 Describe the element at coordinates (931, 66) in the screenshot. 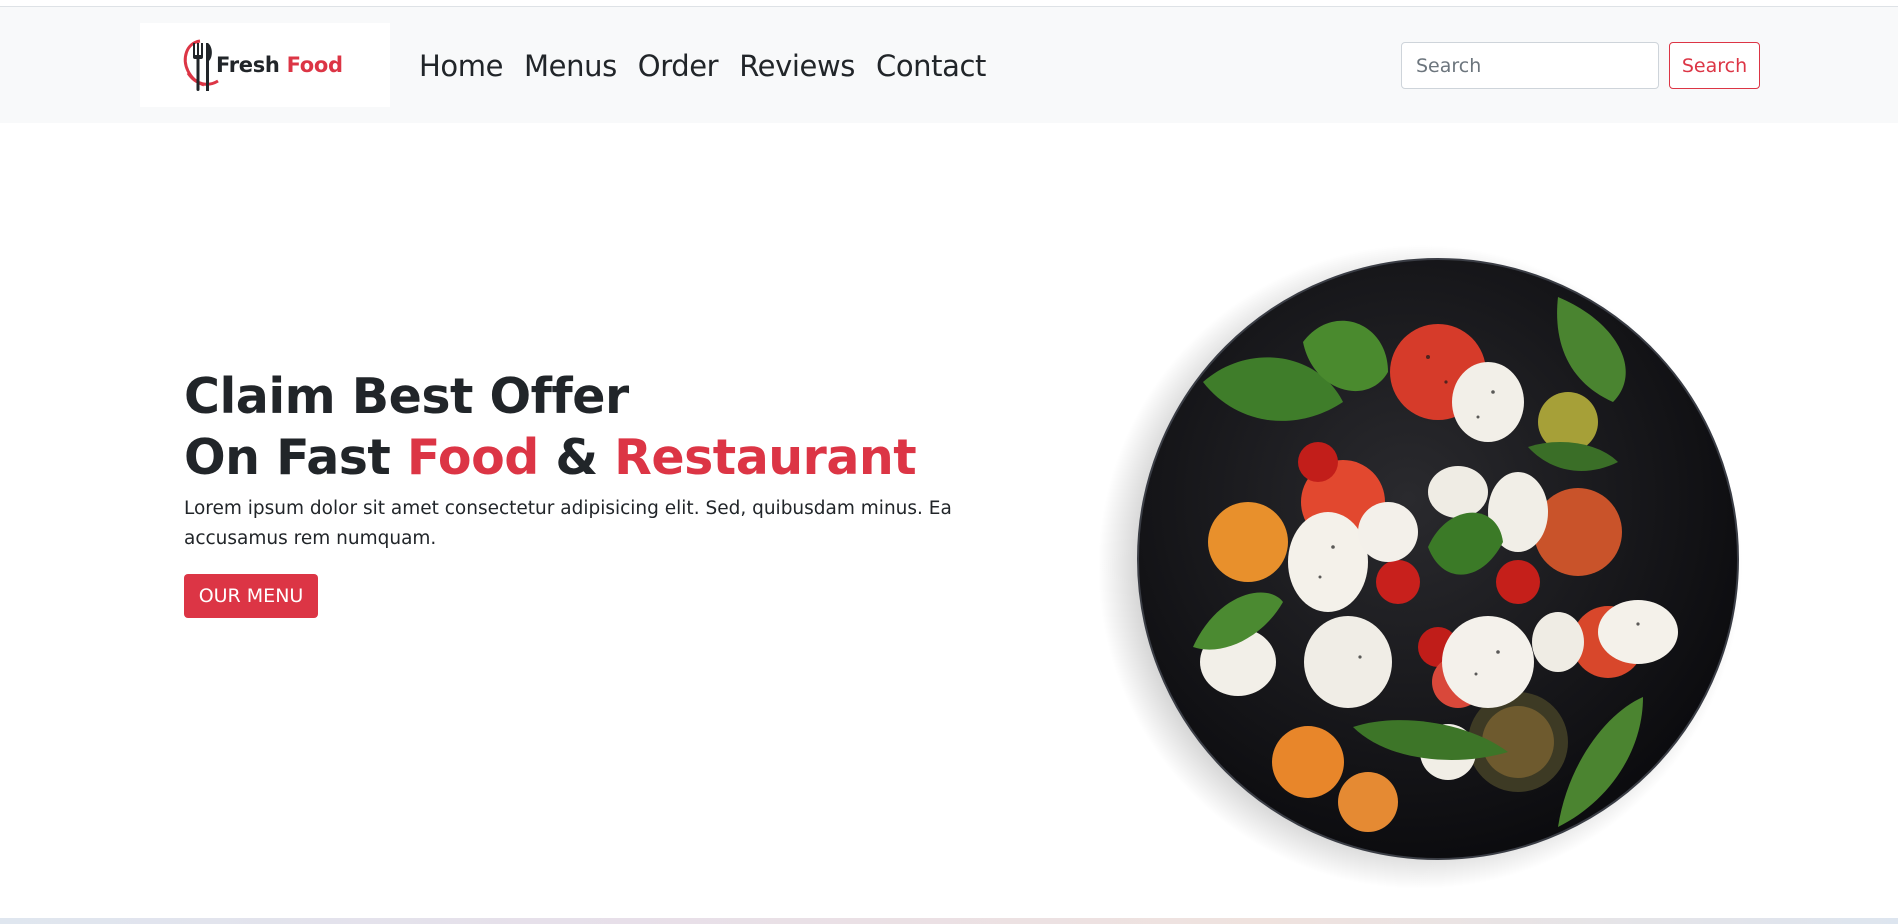

I see `nav-link-contact: Contact` at that location.